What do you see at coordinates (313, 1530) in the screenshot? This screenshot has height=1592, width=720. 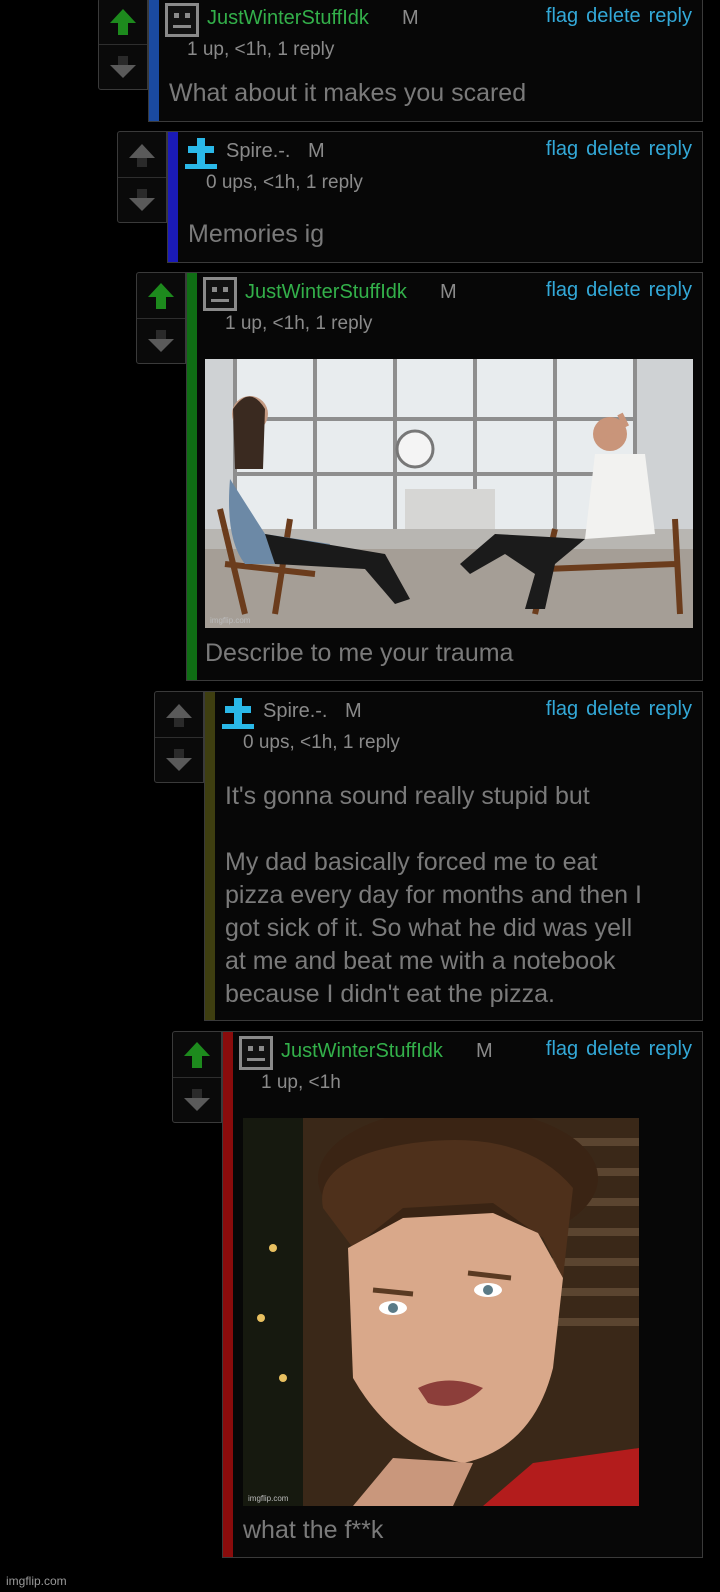 I see `comment-text: what the f**k` at bounding box center [313, 1530].